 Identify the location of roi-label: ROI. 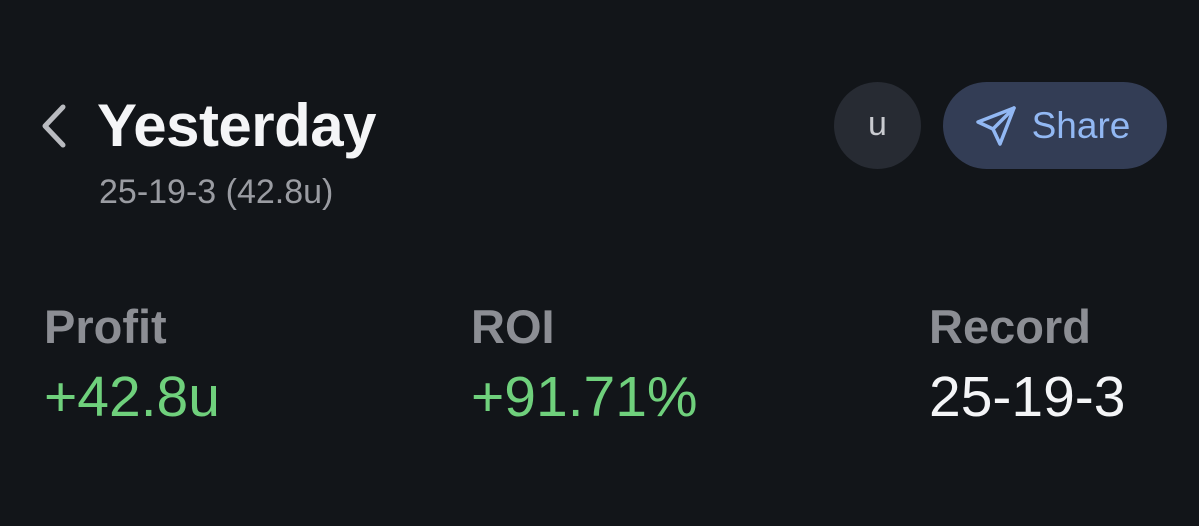
(513, 326).